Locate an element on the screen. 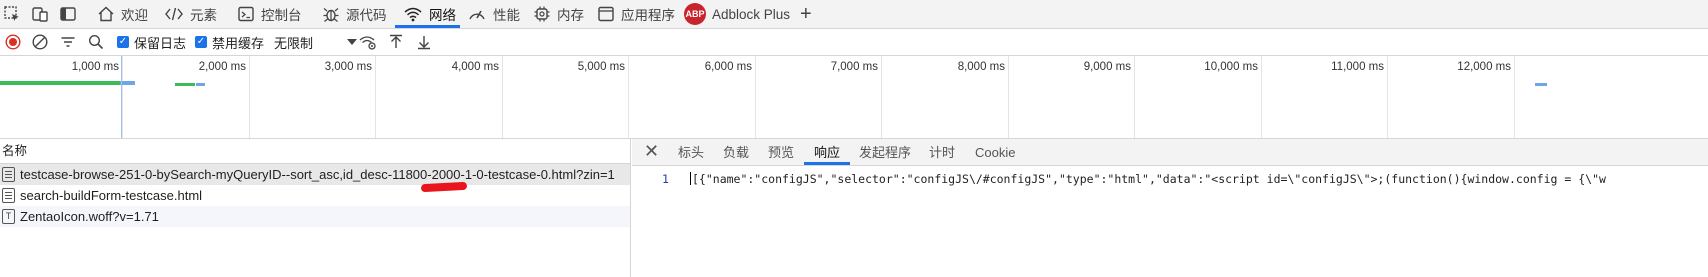 Image resolution: width=1708 pixels, height=277 pixels. throttling-value: 无限制 is located at coordinates (294, 43).